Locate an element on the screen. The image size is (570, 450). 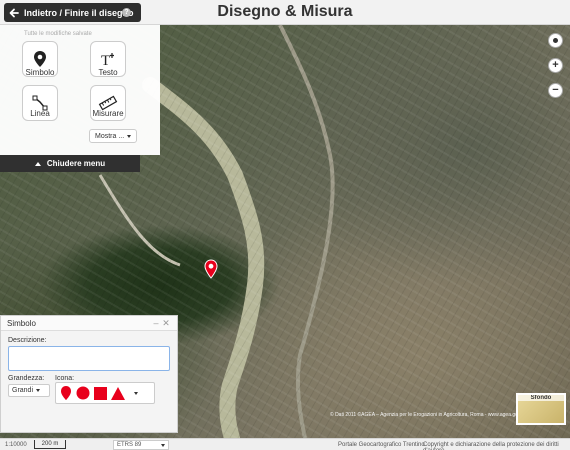
back-finish-drawing-button: Indietro / Finire il disegno is located at coordinates (72, 12).